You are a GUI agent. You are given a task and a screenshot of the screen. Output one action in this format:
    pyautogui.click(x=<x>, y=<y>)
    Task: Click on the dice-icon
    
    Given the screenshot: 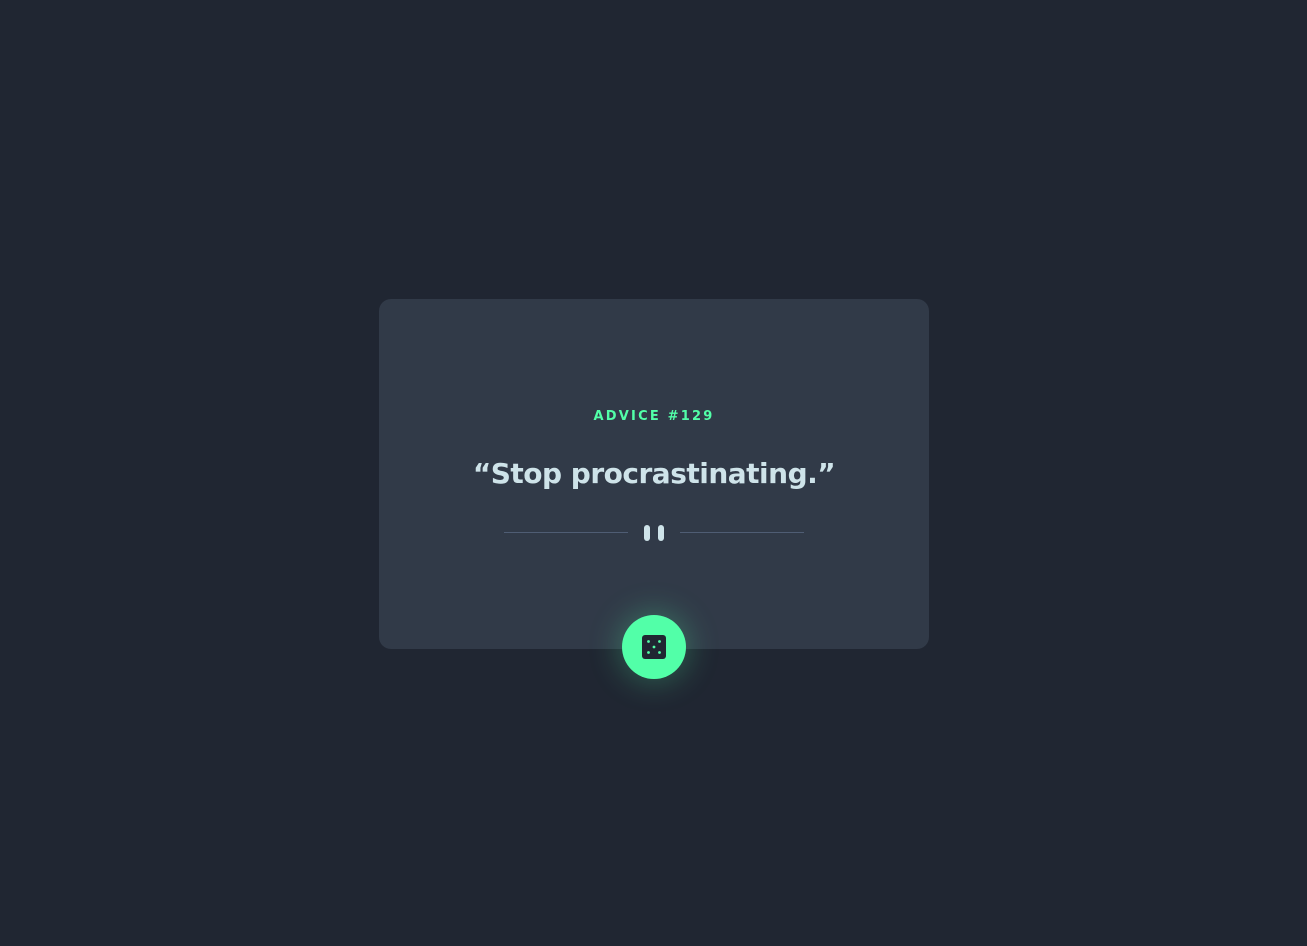 What is the action you would take?
    pyautogui.click(x=654, y=647)
    